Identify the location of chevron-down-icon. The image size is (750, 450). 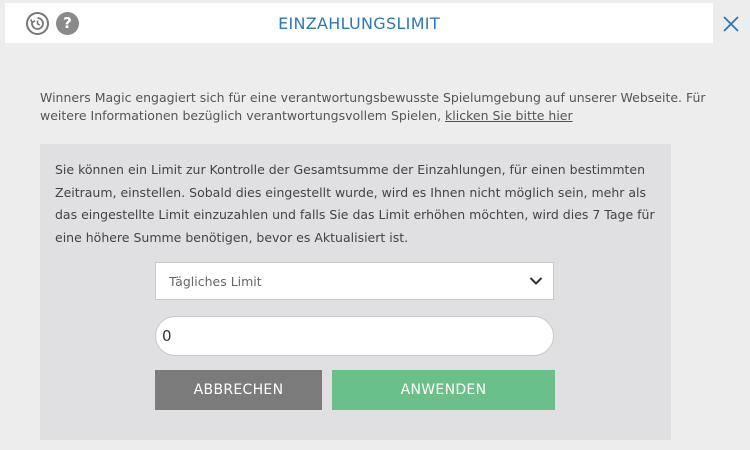
(536, 281).